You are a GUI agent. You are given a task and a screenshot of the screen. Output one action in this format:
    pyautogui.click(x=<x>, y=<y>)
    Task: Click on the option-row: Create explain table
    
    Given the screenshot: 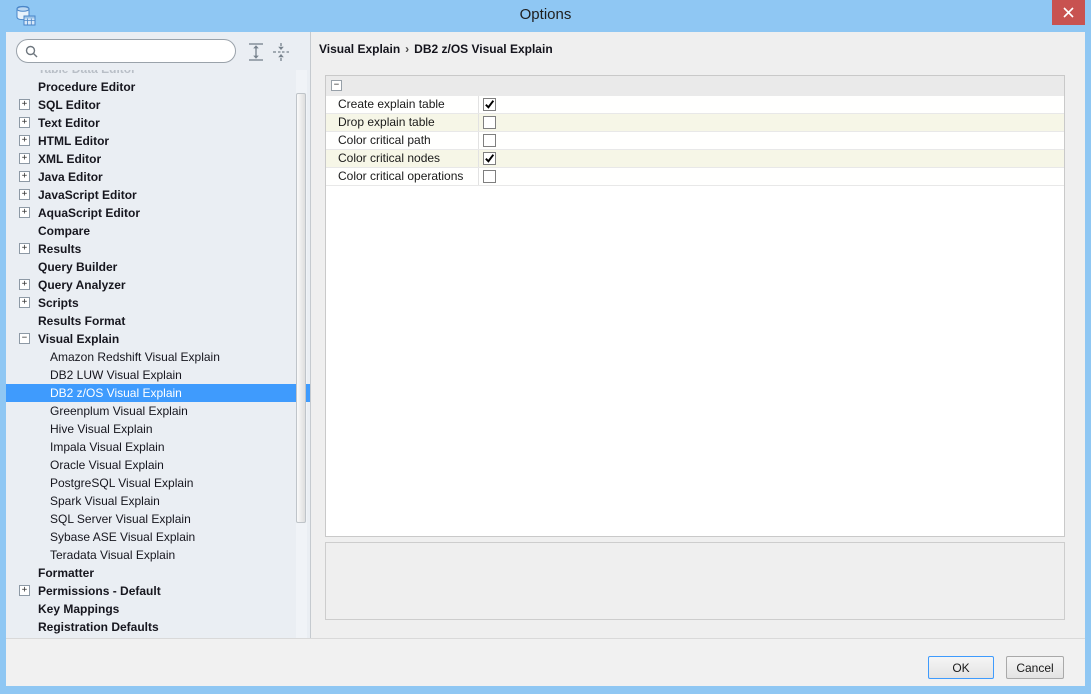 What is the action you would take?
    pyautogui.click(x=695, y=105)
    